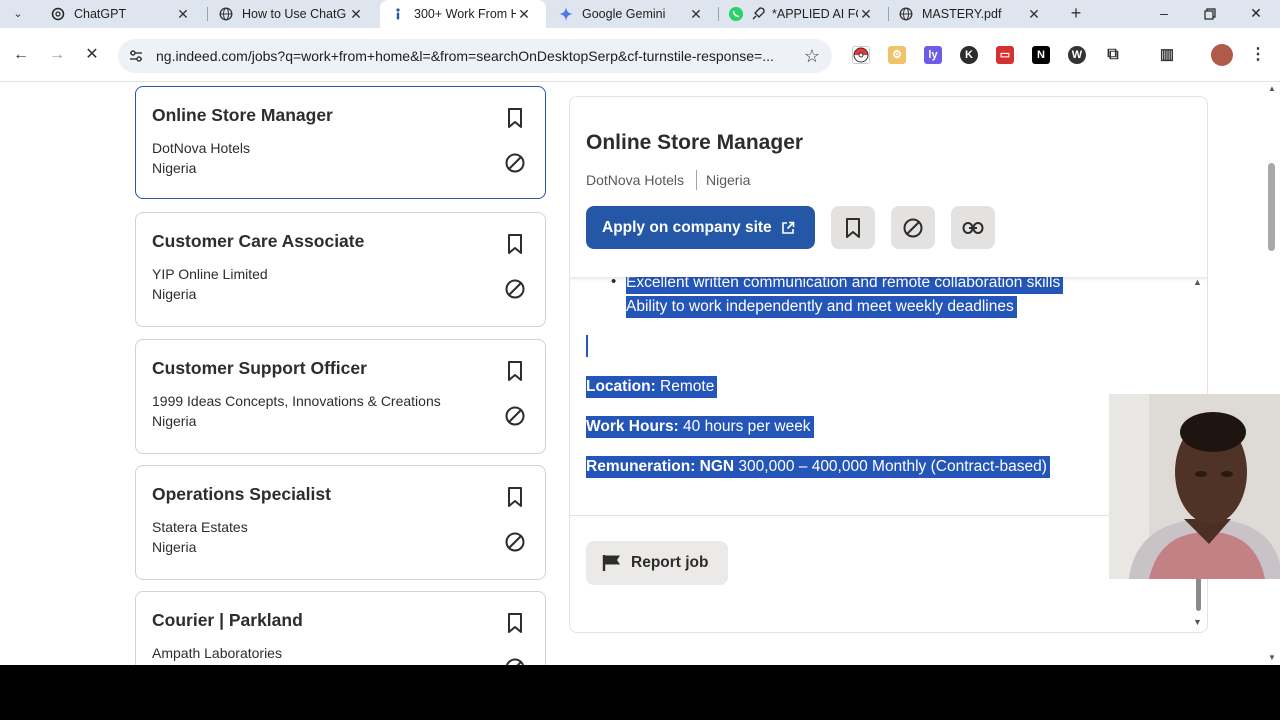 This screenshot has width=1280, height=720. I want to click on tab-chatgpt: ChatGPT ✕, so click(122, 14).